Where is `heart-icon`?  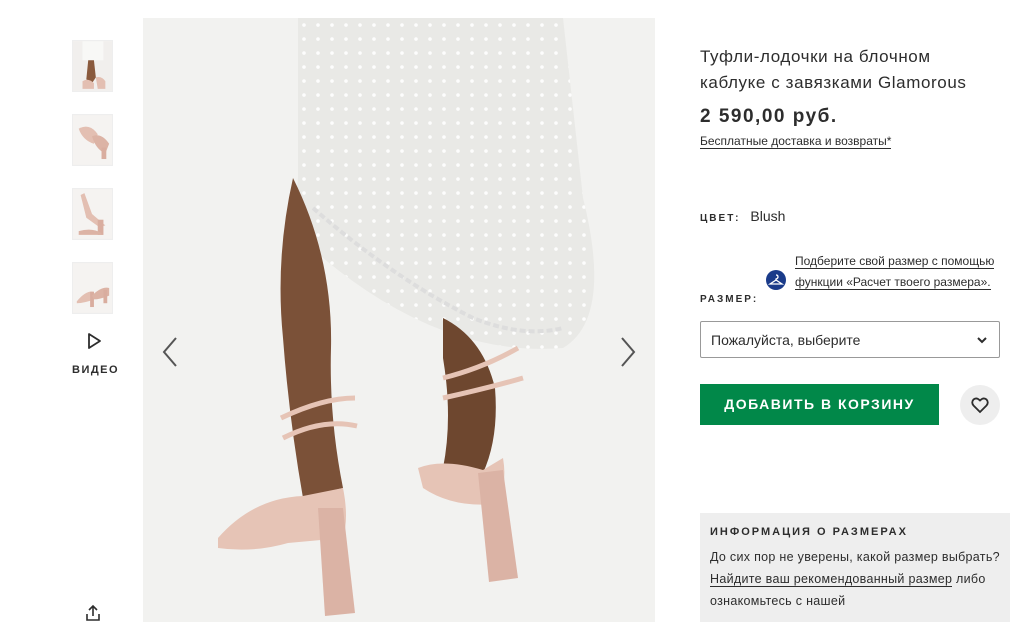 heart-icon is located at coordinates (980, 405).